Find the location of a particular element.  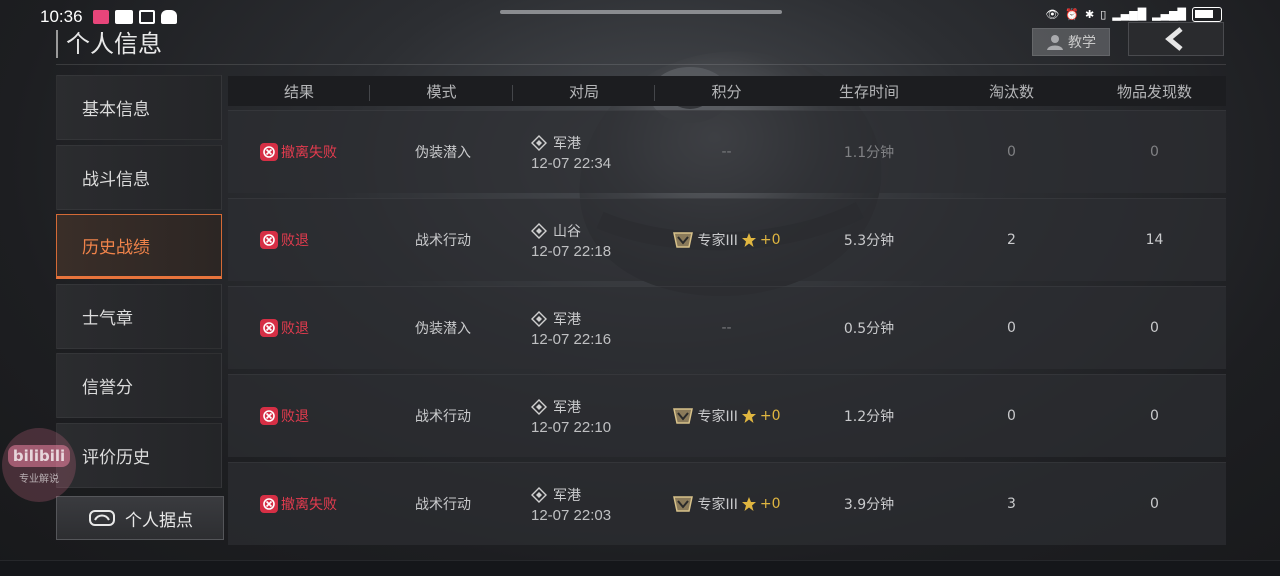

result-label: 撤离失败 is located at coordinates (309, 153).